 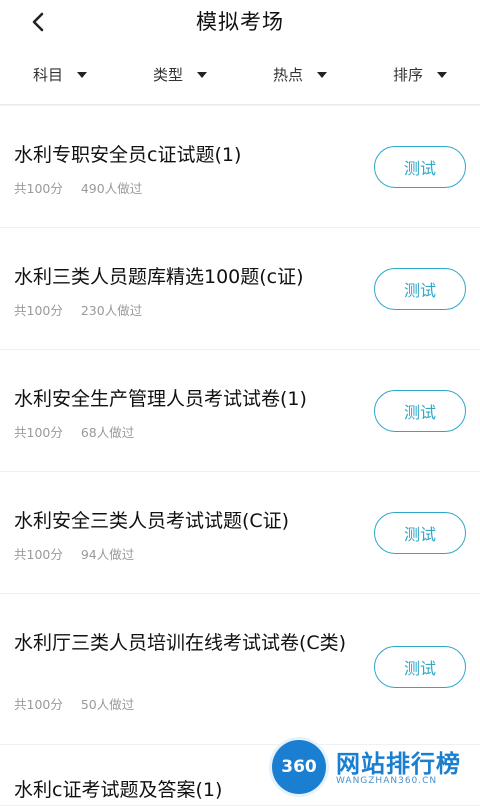 I want to click on filter-label: 科目, so click(x=47, y=74).